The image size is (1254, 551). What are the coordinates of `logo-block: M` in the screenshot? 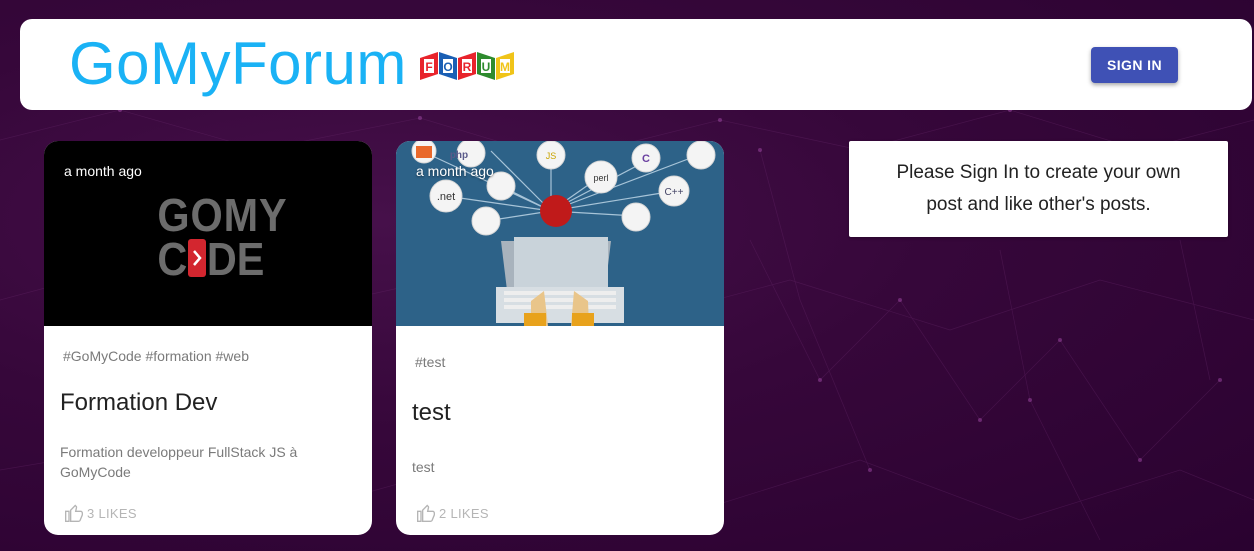 It's located at (505, 66).